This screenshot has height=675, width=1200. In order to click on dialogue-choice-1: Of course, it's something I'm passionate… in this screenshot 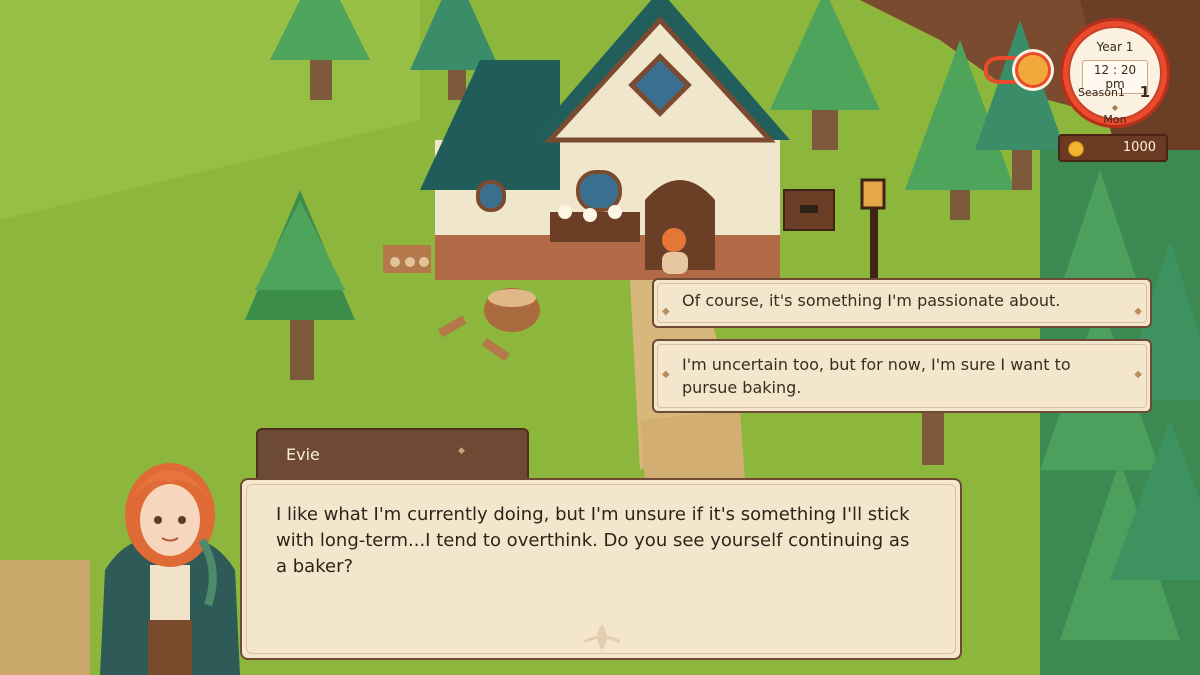, I will do `click(902, 303)`.